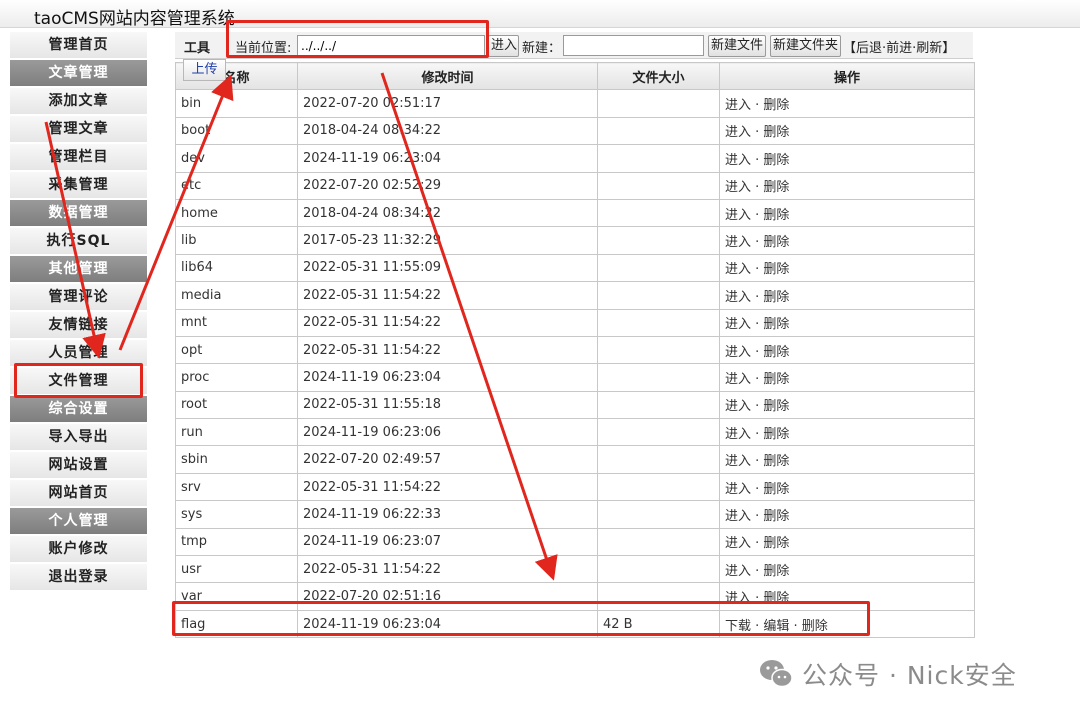  What do you see at coordinates (447, 542) in the screenshot?
I see `modified-time: 2024-11-19 06:23:07` at bounding box center [447, 542].